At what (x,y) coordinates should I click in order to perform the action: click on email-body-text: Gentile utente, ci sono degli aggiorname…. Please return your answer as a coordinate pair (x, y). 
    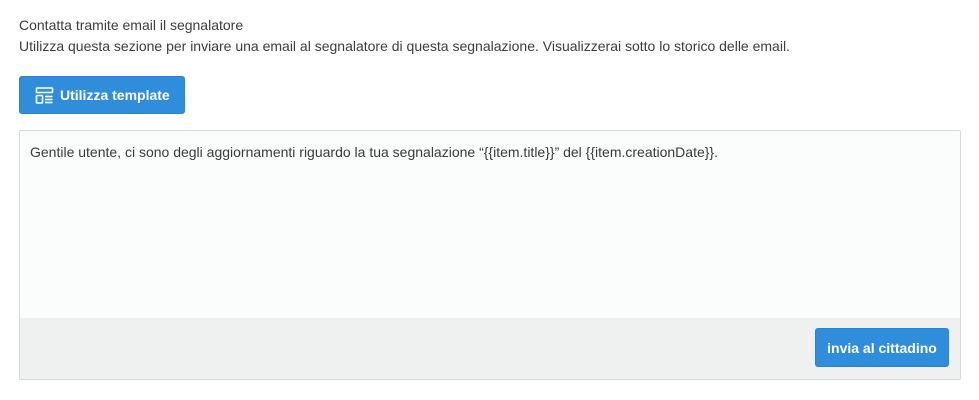
    Looking at the image, I should click on (490, 152).